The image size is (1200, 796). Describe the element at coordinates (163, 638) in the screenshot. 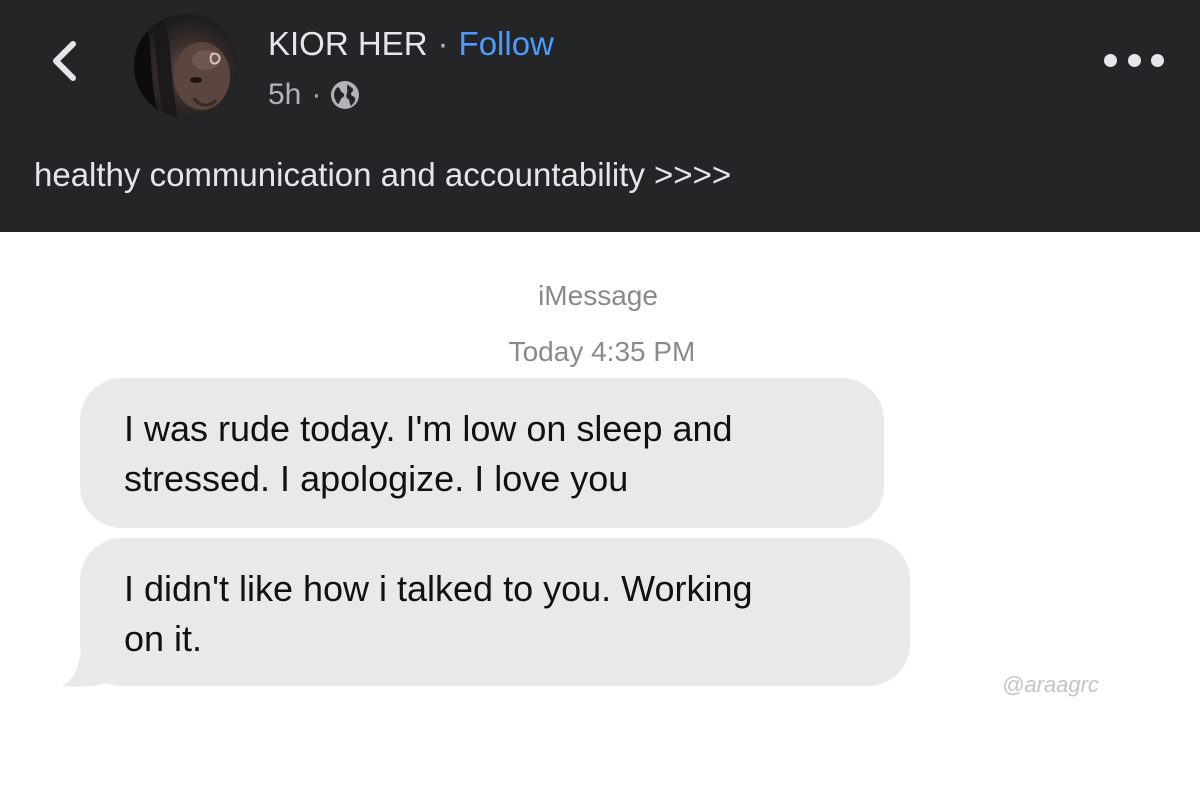

I see `message-line: on it.` at that location.